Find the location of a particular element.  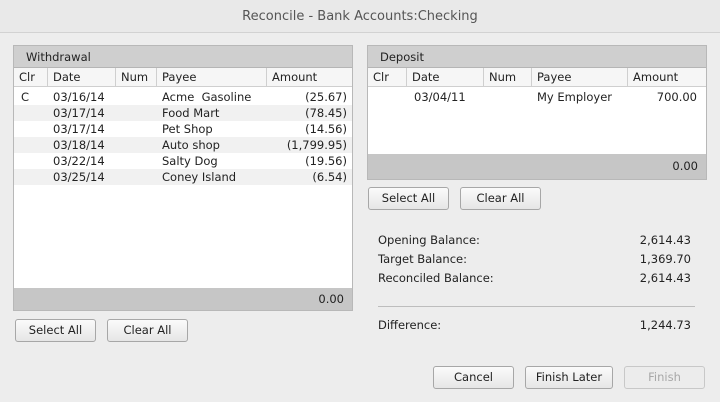

table-row: C 03/16/14 Acme Gasoline (25.67) is located at coordinates (183, 97).